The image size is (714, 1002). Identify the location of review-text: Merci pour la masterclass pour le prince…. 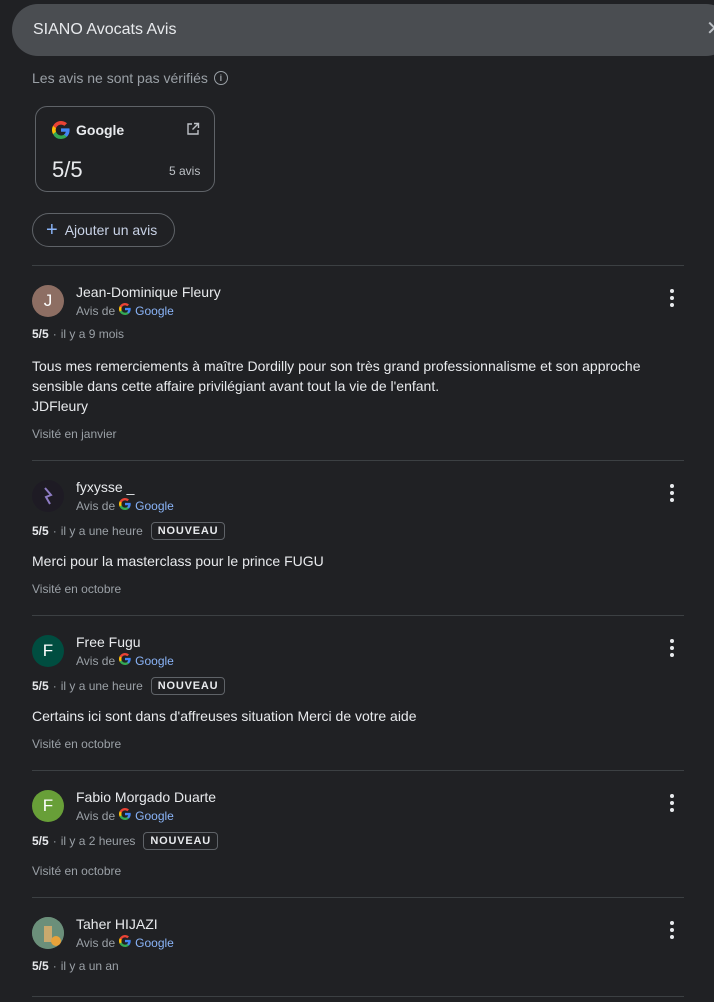
(178, 561).